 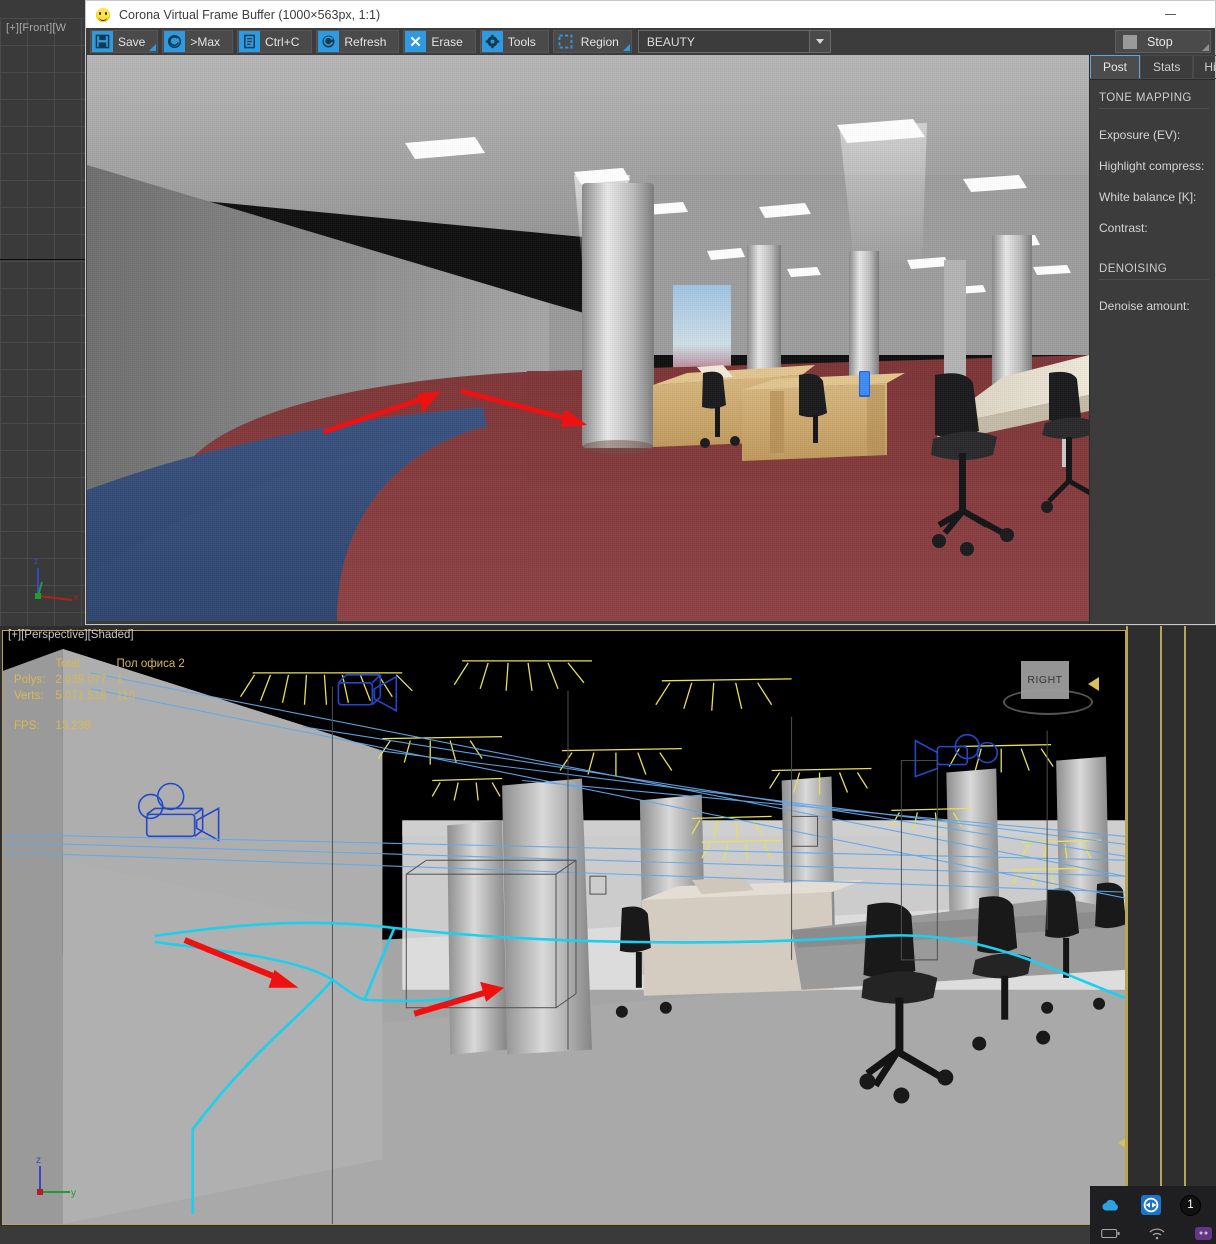 What do you see at coordinates (1148, 197) in the screenshot?
I see `white-balance-label: White balance [K]:` at bounding box center [1148, 197].